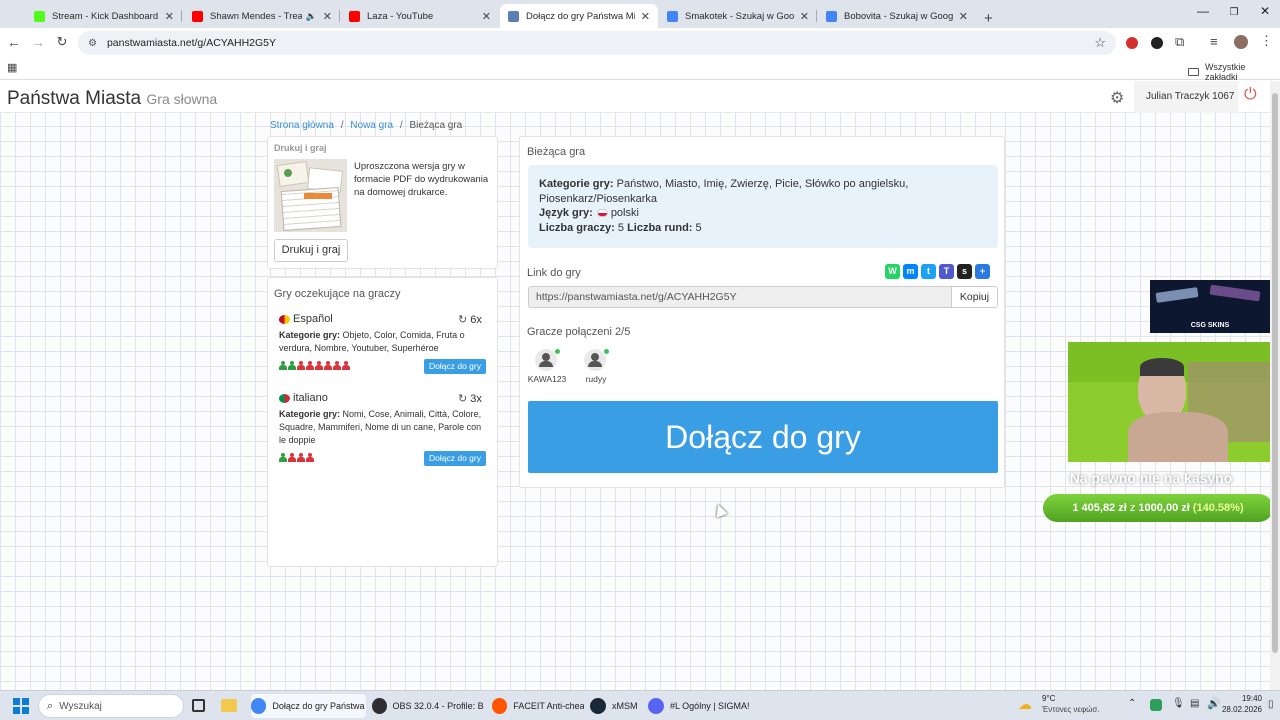  Describe the element at coordinates (763, 437) in the screenshot. I see `join-game-big-button: Dołącz do gry` at that location.